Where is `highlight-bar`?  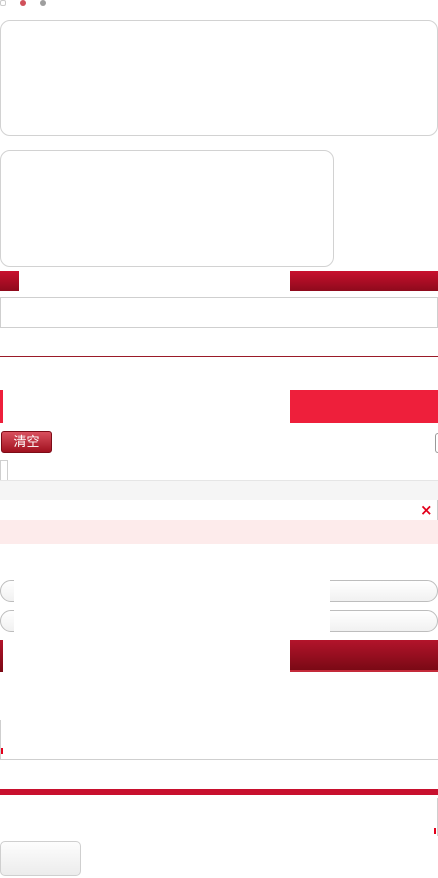 highlight-bar is located at coordinates (364, 406).